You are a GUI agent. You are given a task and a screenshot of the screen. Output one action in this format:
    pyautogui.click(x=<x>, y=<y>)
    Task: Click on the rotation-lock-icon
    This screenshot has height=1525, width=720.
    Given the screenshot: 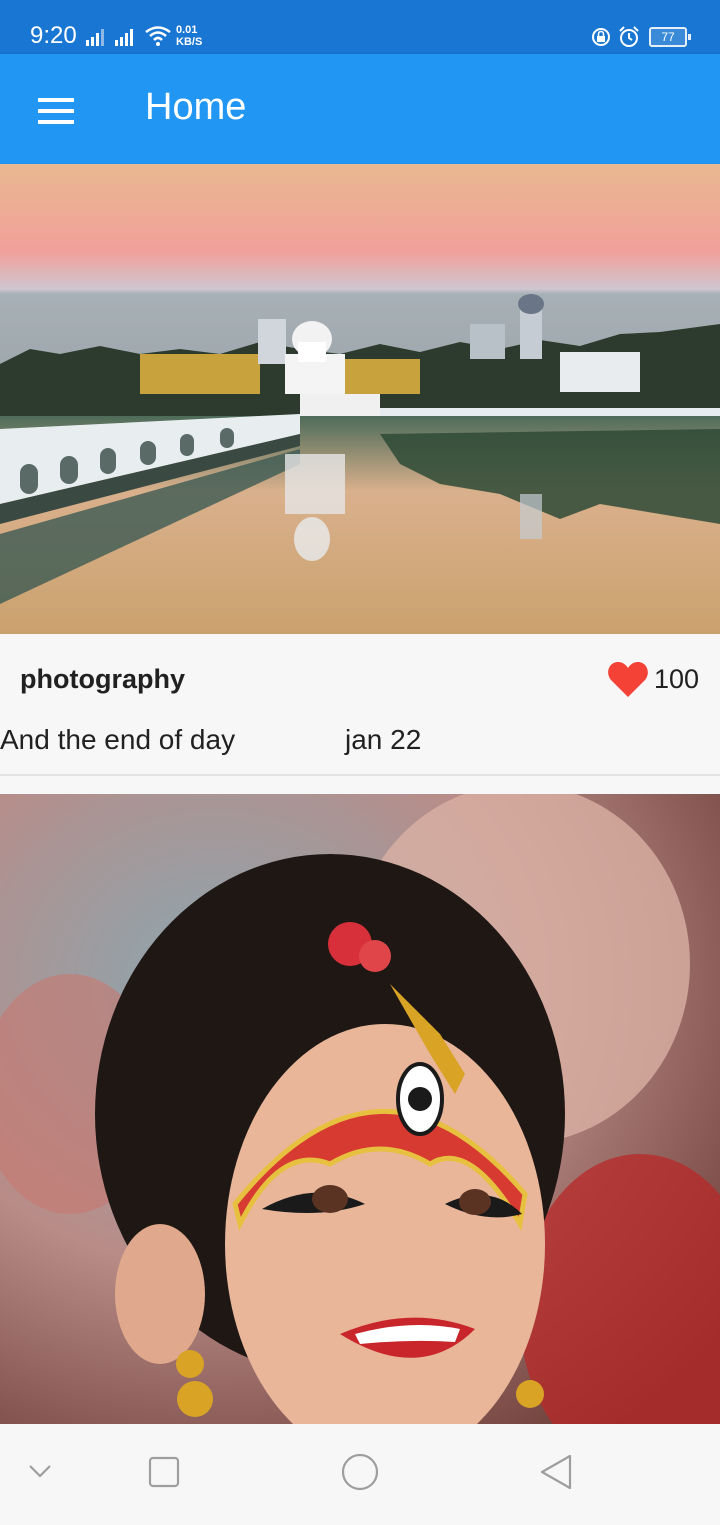 What is the action you would take?
    pyautogui.click(x=601, y=37)
    